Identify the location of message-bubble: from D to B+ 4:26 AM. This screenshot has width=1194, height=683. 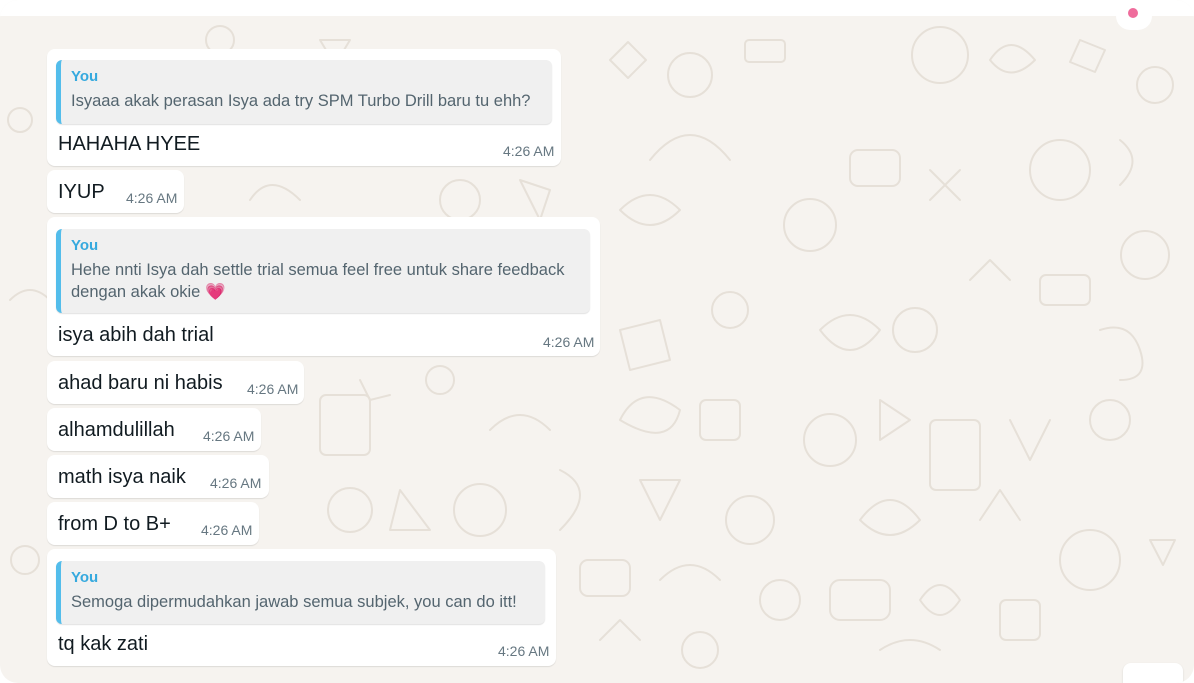
(153, 523).